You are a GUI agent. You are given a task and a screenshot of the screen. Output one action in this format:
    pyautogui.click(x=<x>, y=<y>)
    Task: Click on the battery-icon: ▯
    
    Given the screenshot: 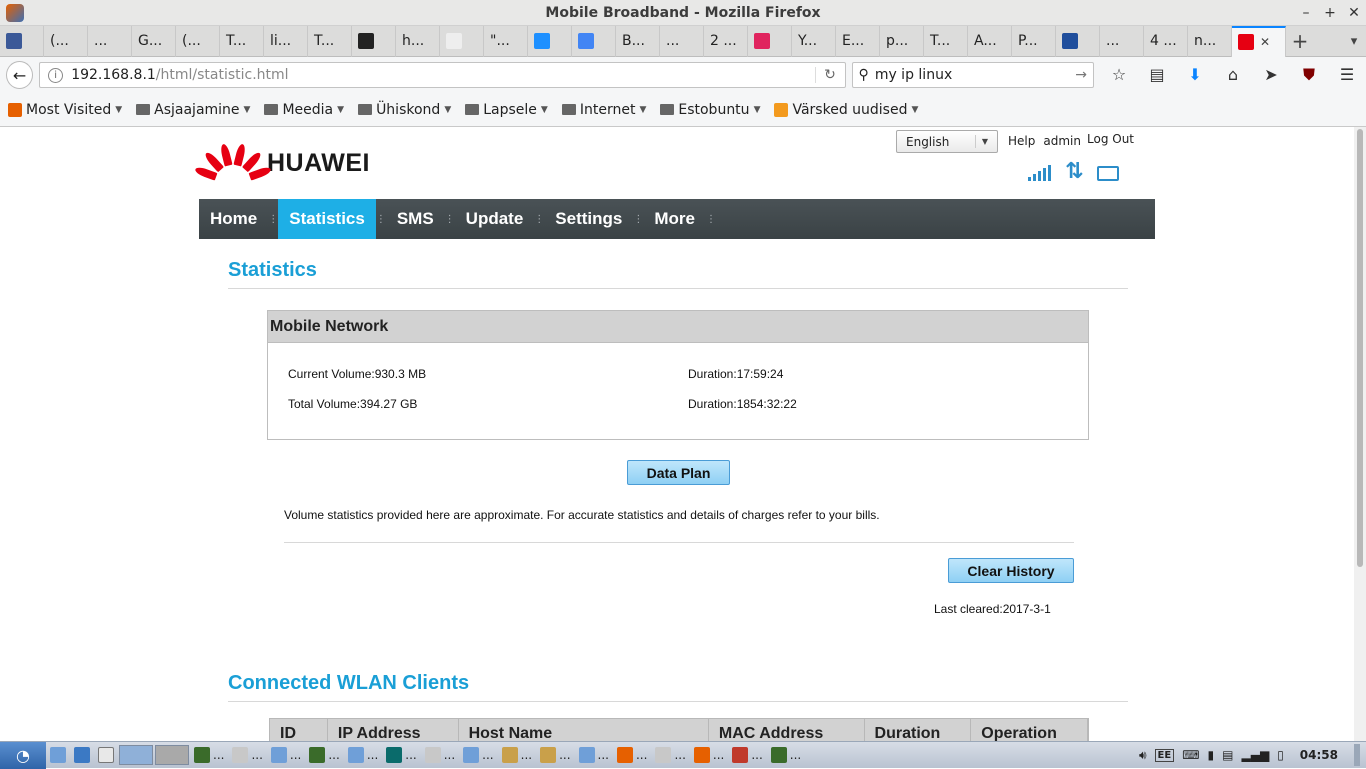 What is the action you would take?
    pyautogui.click(x=1280, y=755)
    